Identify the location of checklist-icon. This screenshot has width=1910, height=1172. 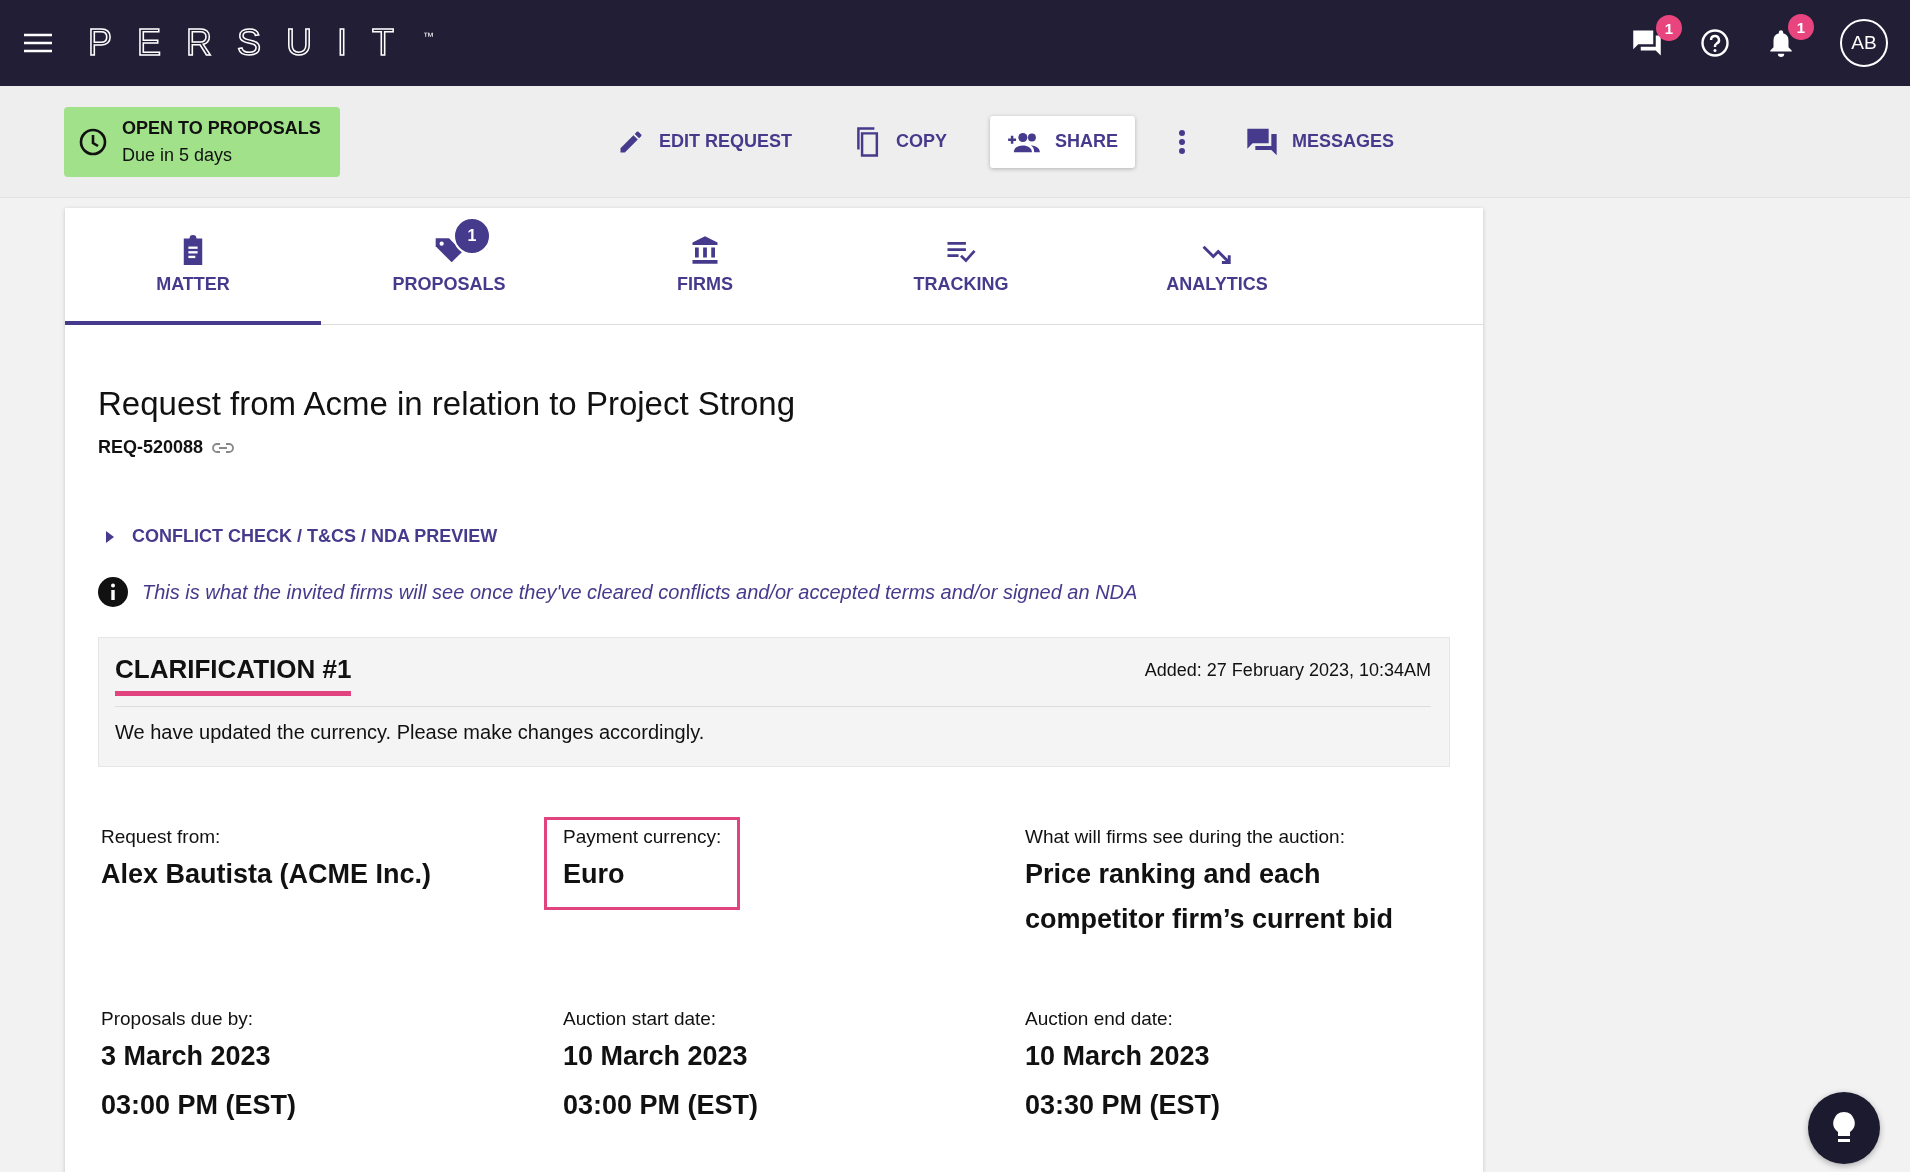
(961, 252).